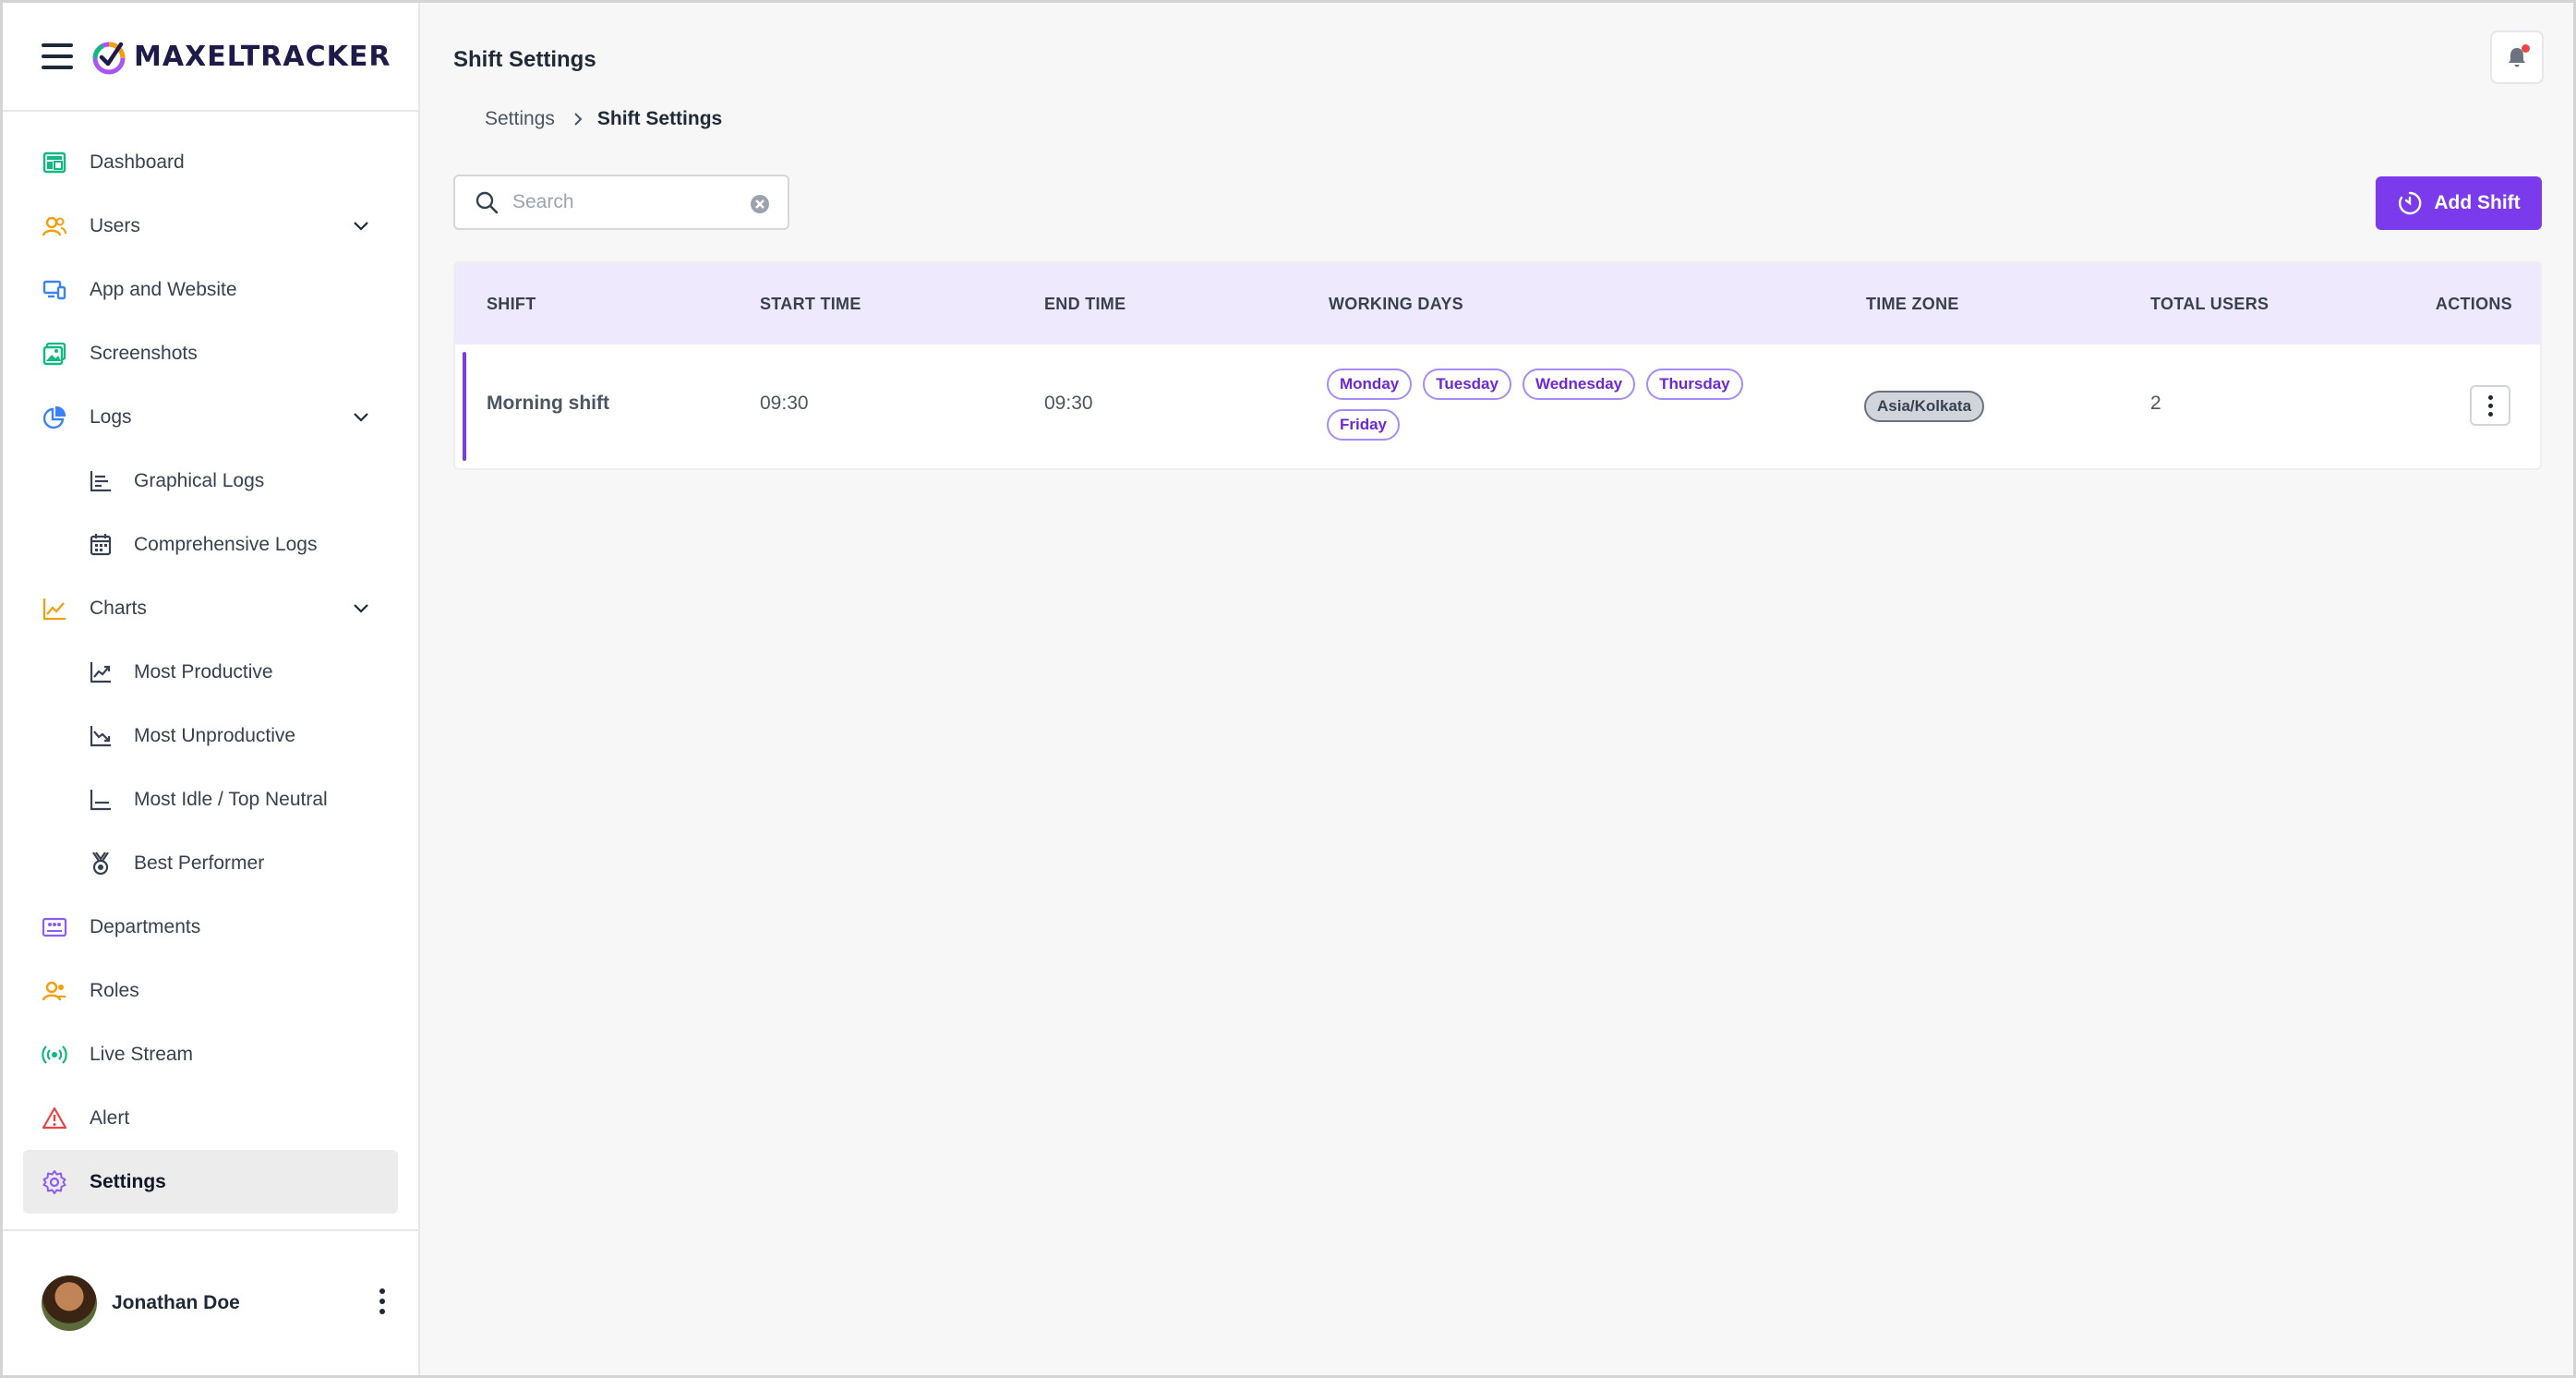 The width and height of the screenshot is (2576, 1378). I want to click on departments-icon, so click(54, 927).